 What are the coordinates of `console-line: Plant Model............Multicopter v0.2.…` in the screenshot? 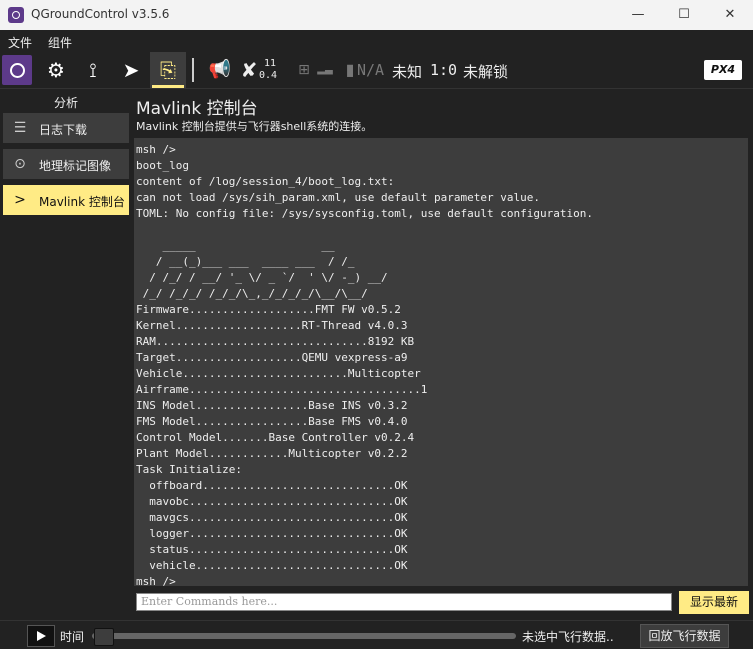 It's located at (272, 453).